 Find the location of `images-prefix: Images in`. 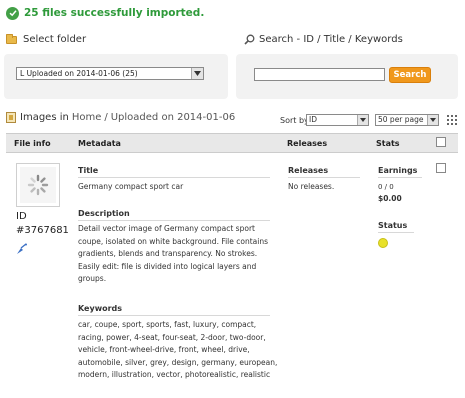

images-prefix: Images in is located at coordinates (44, 117).